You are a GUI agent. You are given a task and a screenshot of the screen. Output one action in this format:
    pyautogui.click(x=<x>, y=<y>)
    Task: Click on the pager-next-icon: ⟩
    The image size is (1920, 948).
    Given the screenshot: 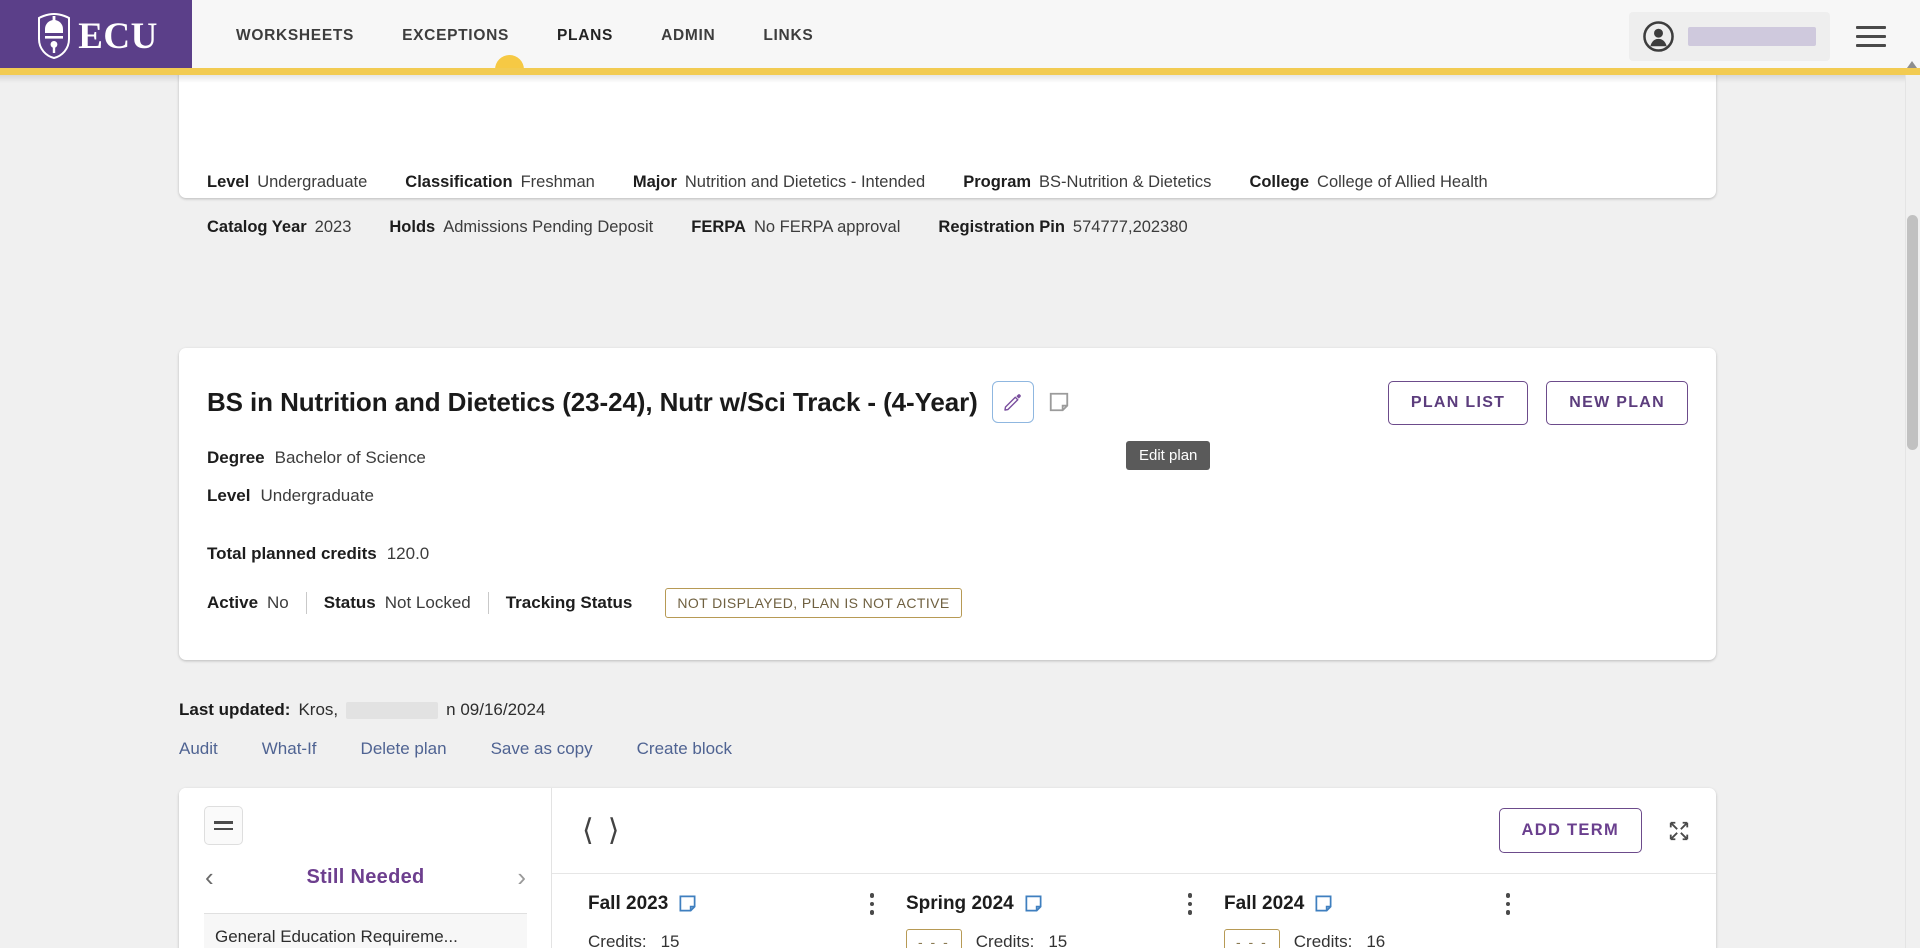 What is the action you would take?
    pyautogui.click(x=614, y=830)
    